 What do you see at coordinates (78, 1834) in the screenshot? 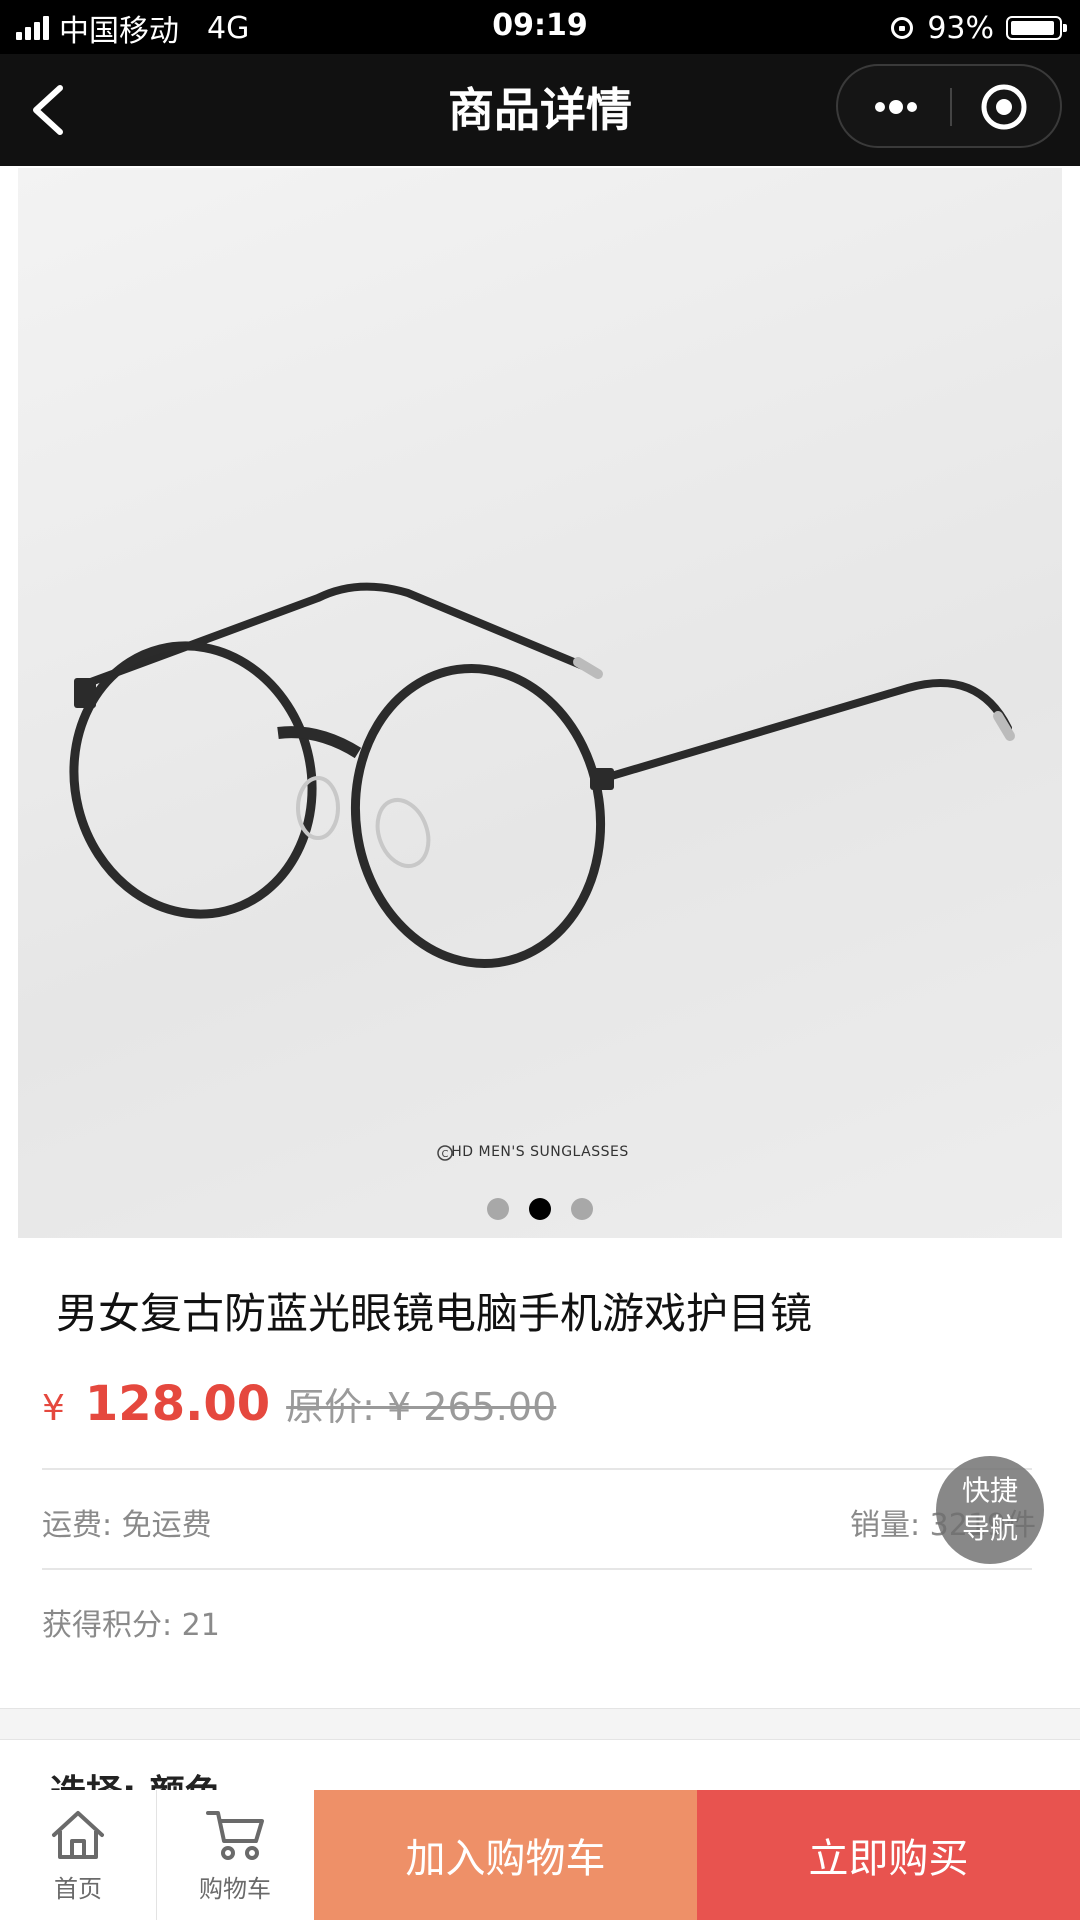
I see `home-icon` at bounding box center [78, 1834].